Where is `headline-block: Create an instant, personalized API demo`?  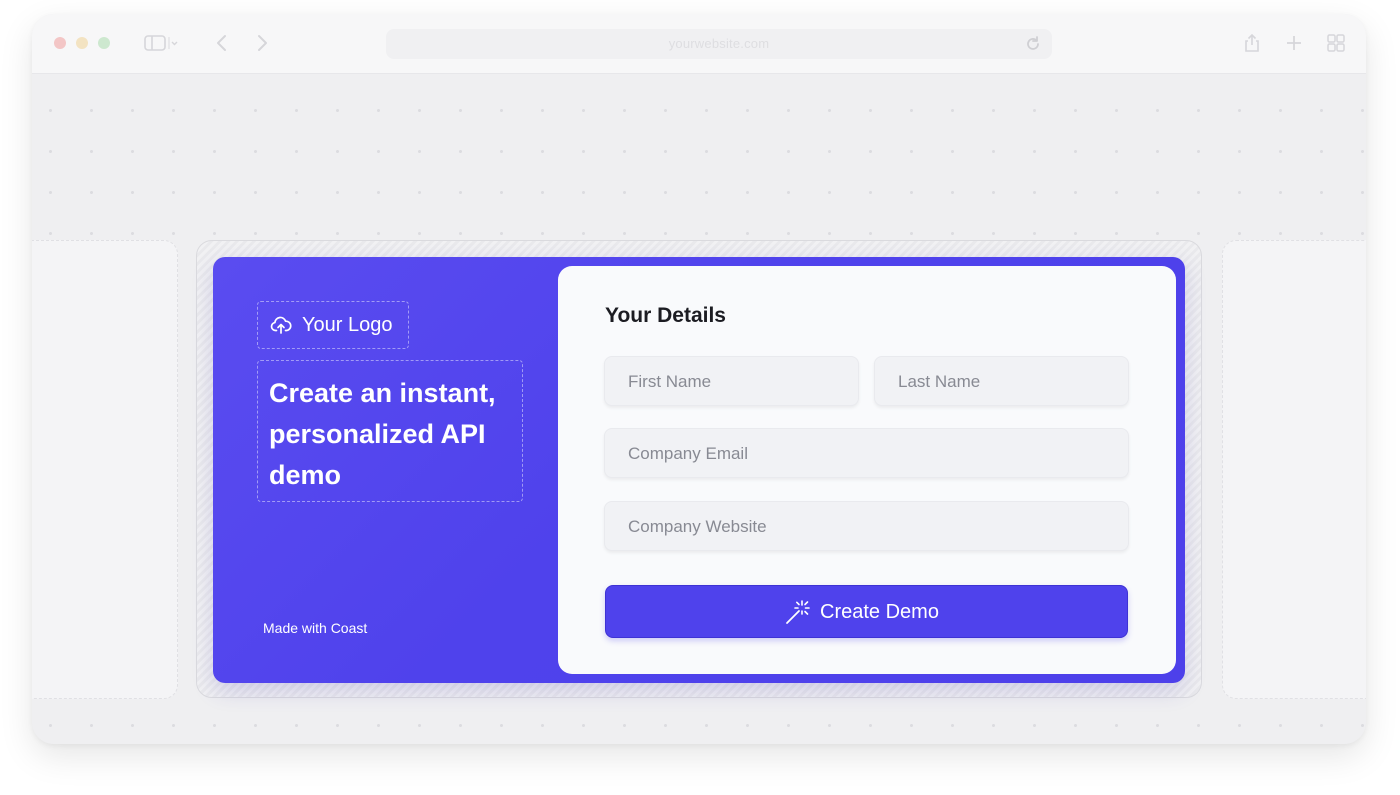
headline-block: Create an instant, personalized API demo is located at coordinates (390, 431).